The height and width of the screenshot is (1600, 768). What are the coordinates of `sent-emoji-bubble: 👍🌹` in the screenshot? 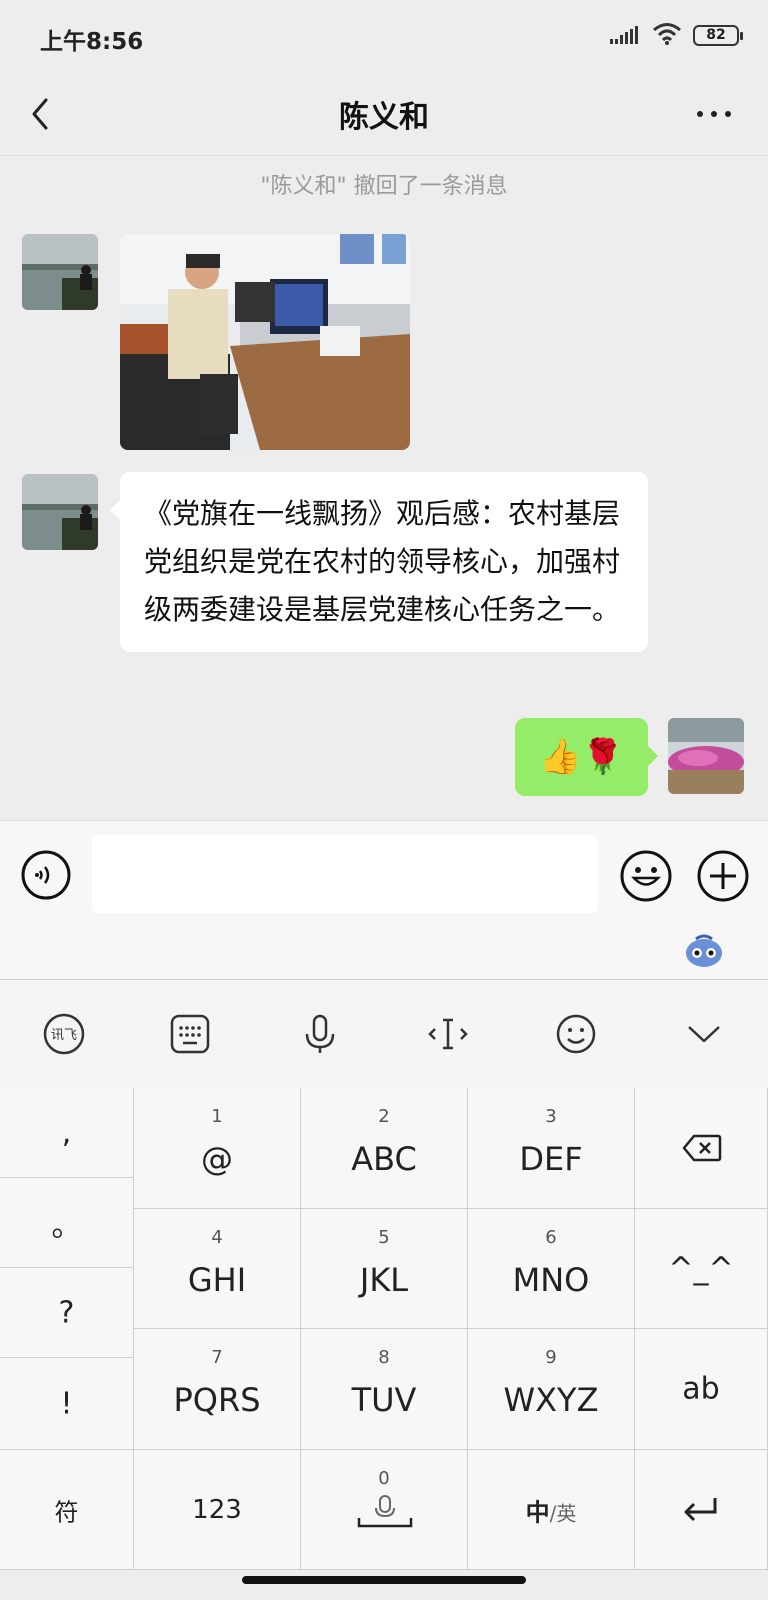 It's located at (586, 757).